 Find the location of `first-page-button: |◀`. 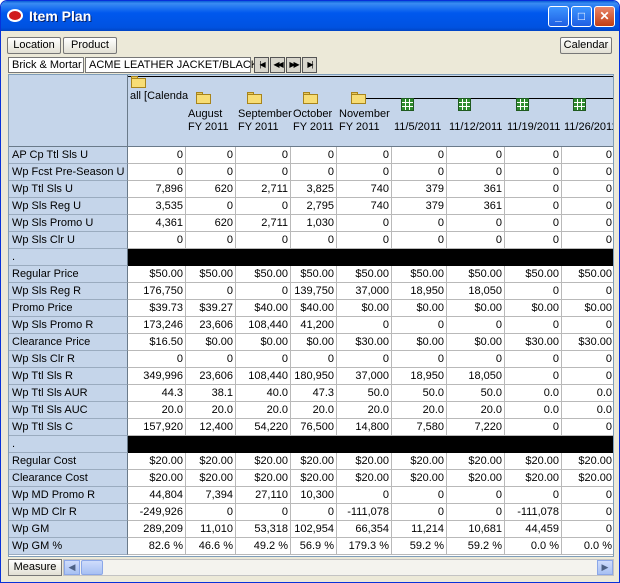

first-page-button: |◀ is located at coordinates (261, 65).